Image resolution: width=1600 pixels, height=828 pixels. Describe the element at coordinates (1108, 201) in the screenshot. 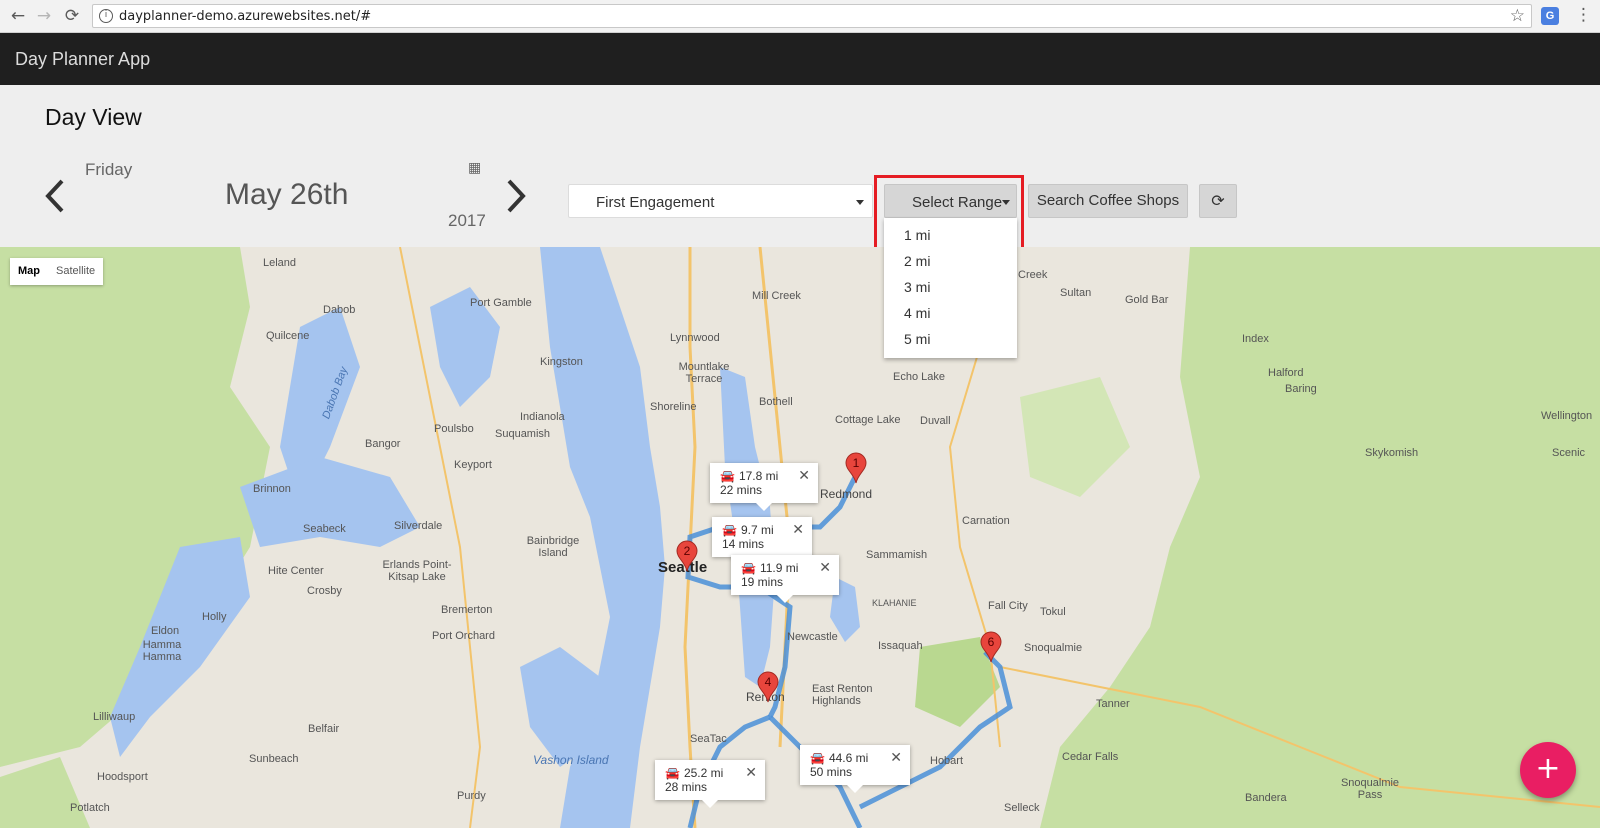

I see `search-coffee-shops-button: Search Coffee Shops` at that location.